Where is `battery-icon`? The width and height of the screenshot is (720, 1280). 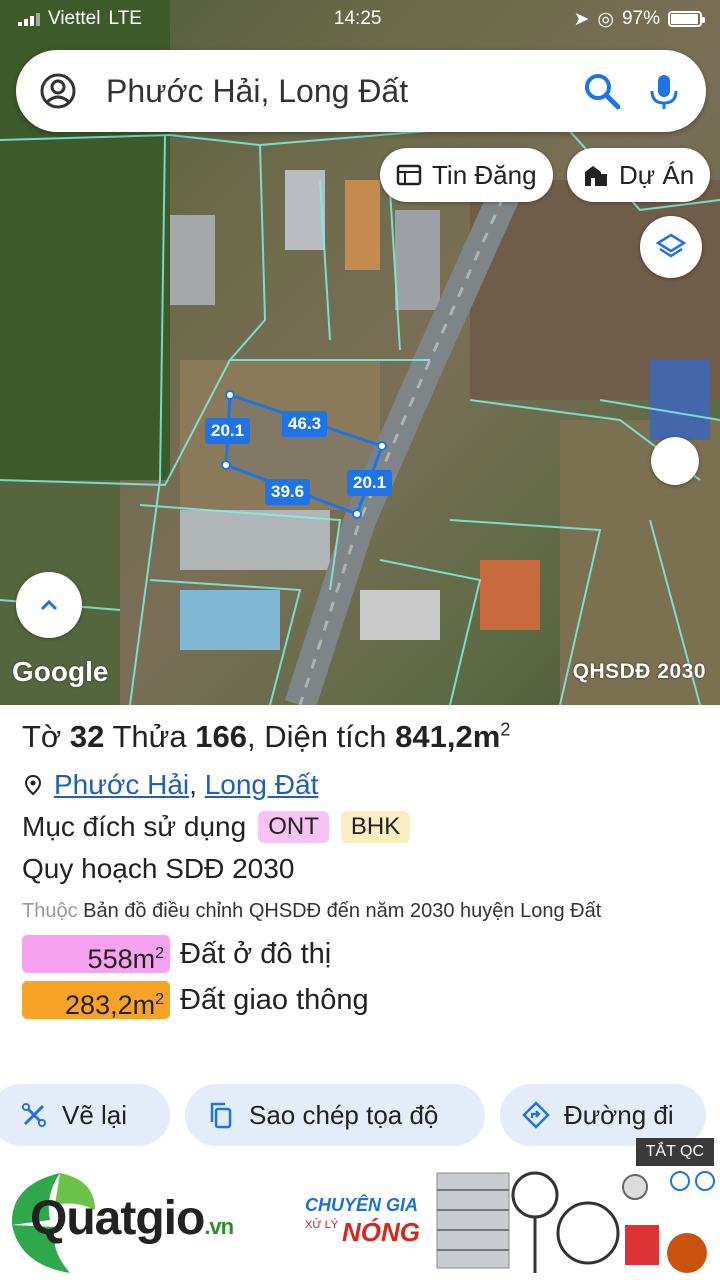
battery-icon is located at coordinates (686, 19).